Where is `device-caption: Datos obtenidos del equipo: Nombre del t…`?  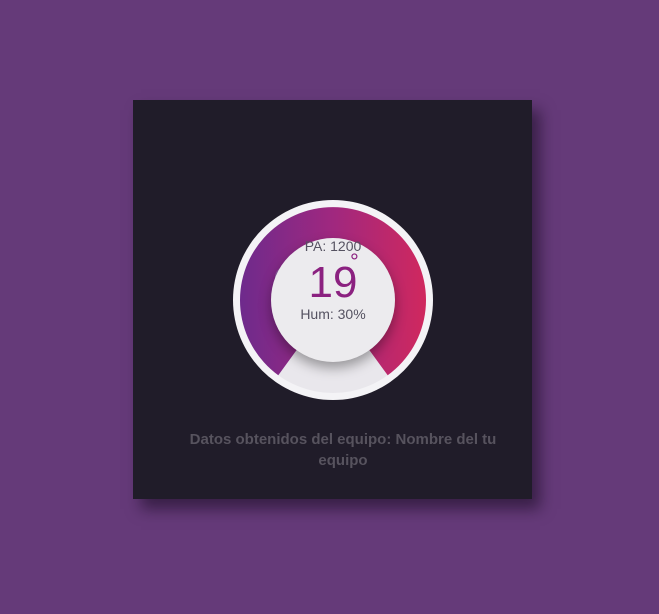
device-caption: Datos obtenidos del equipo: Nombre del t… is located at coordinates (343, 450).